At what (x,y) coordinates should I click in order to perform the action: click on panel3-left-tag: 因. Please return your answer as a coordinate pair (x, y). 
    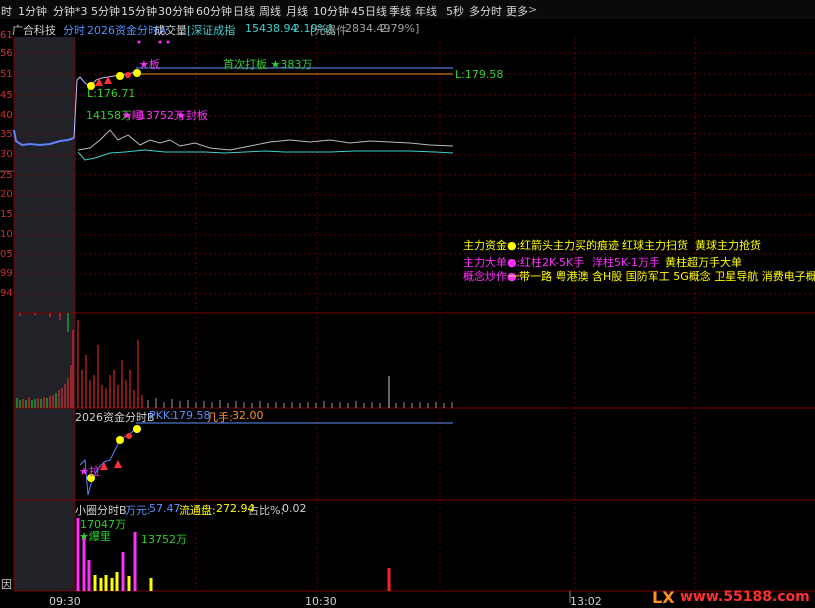
    Looking at the image, I should click on (6, 584).